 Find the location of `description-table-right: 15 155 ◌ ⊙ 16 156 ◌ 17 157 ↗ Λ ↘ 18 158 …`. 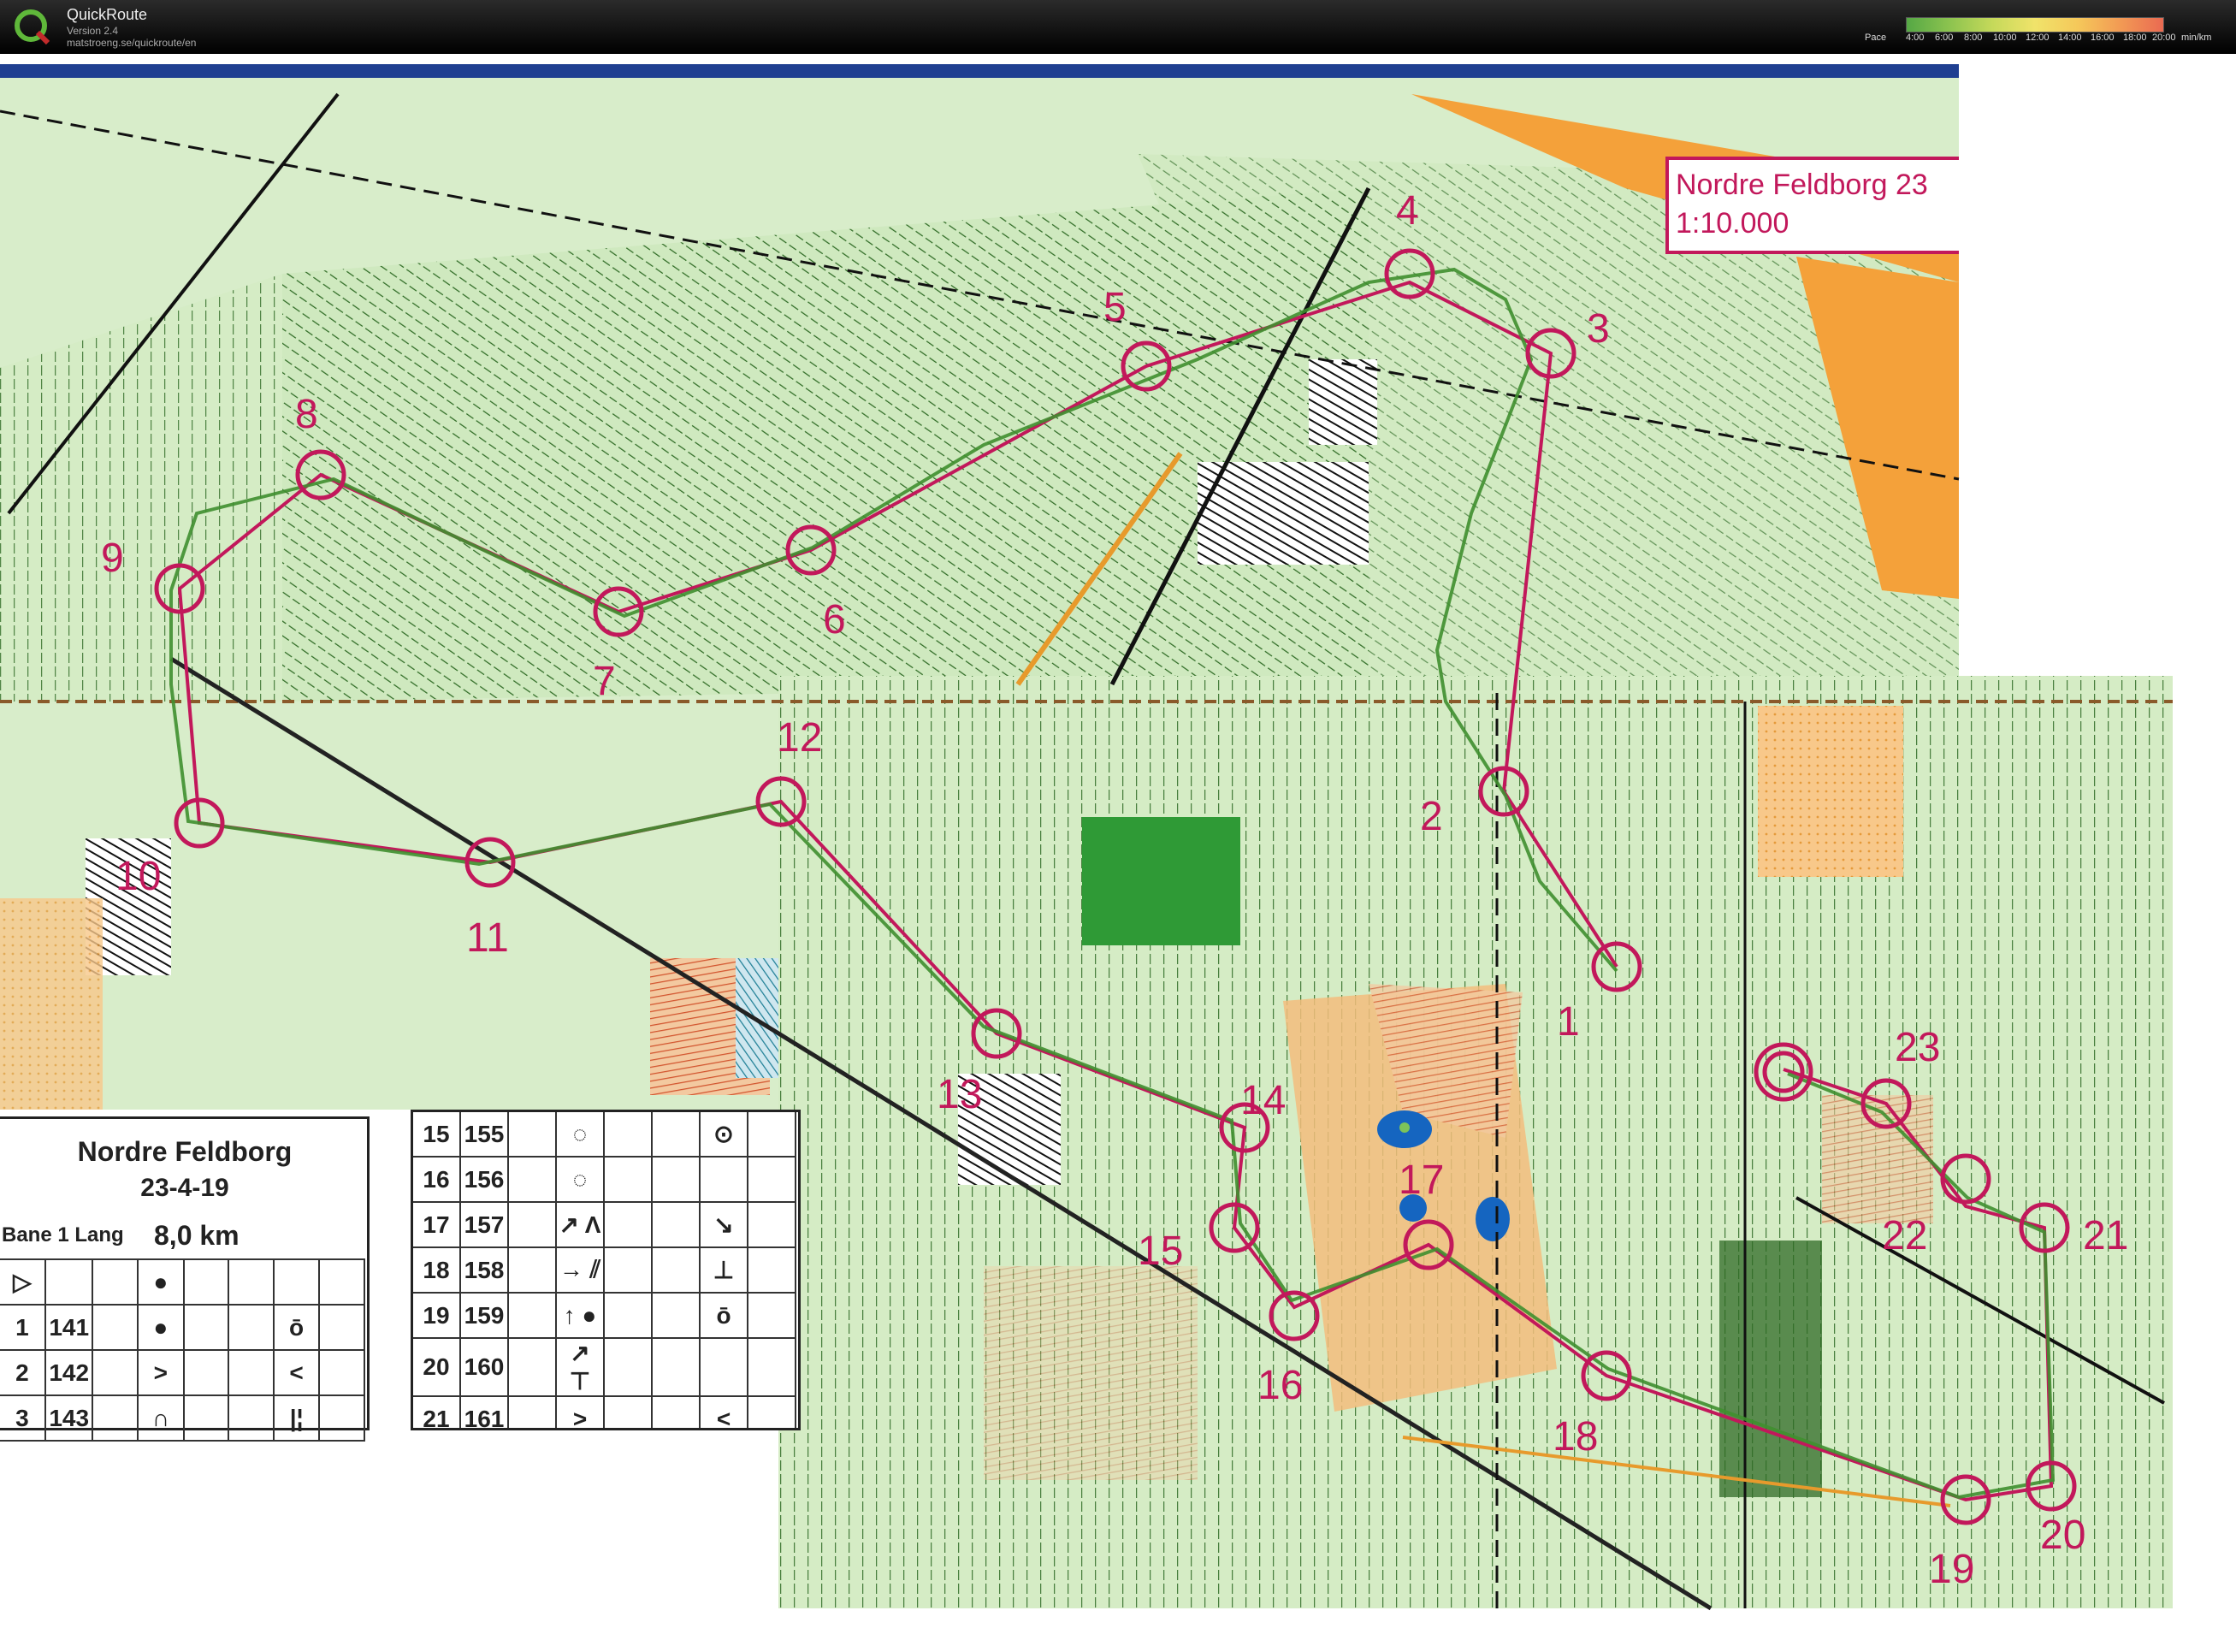

description-table-right: 15 155 ◌ ⊙ 16 156 ◌ 17 157 ↗ Λ ↘ 18 158 … is located at coordinates (604, 1270).